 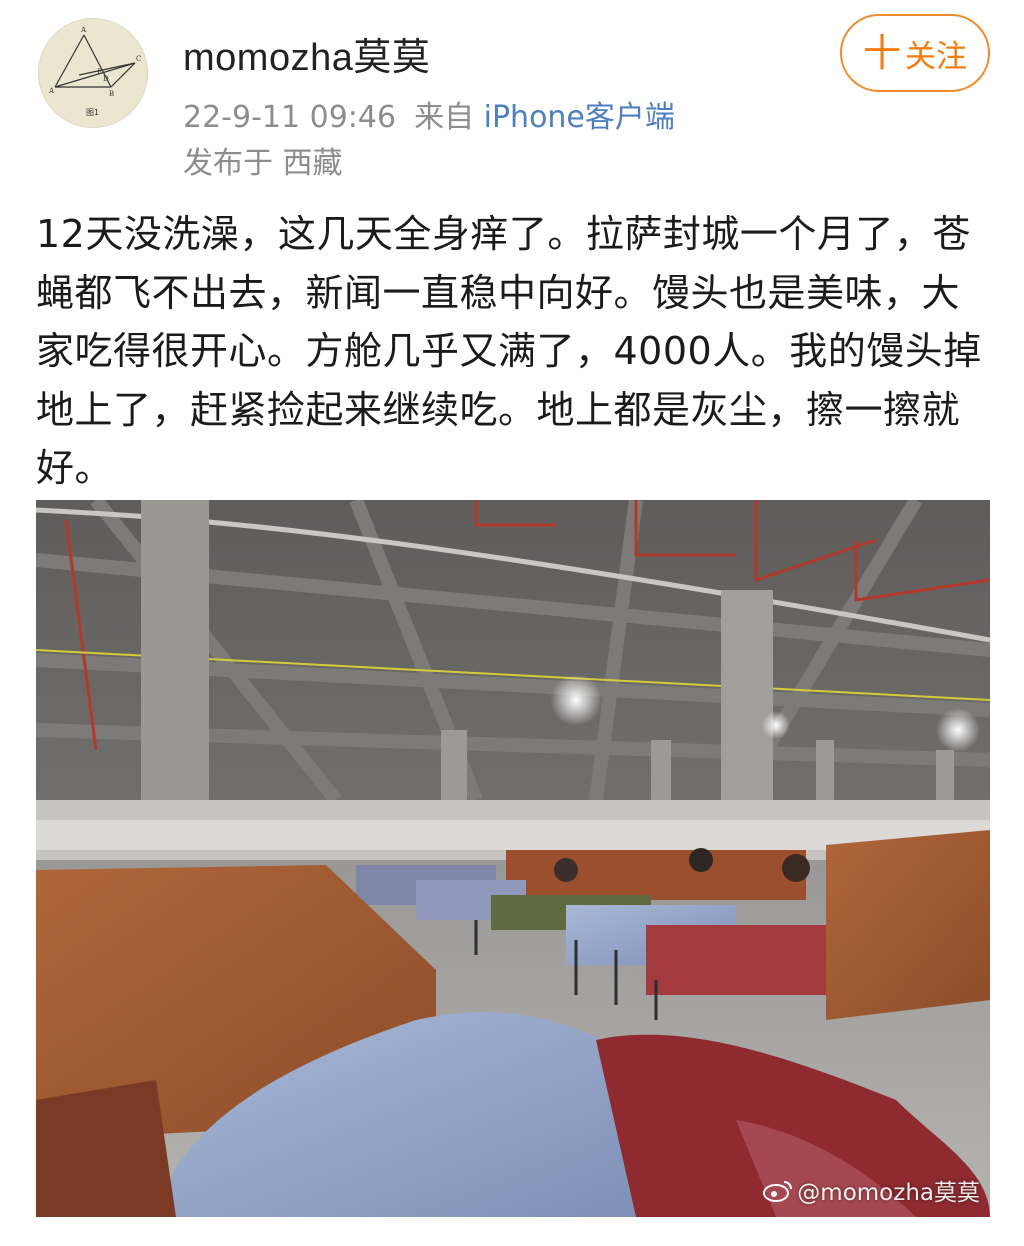 I want to click on follow-button: 十 关注, so click(x=915, y=53).